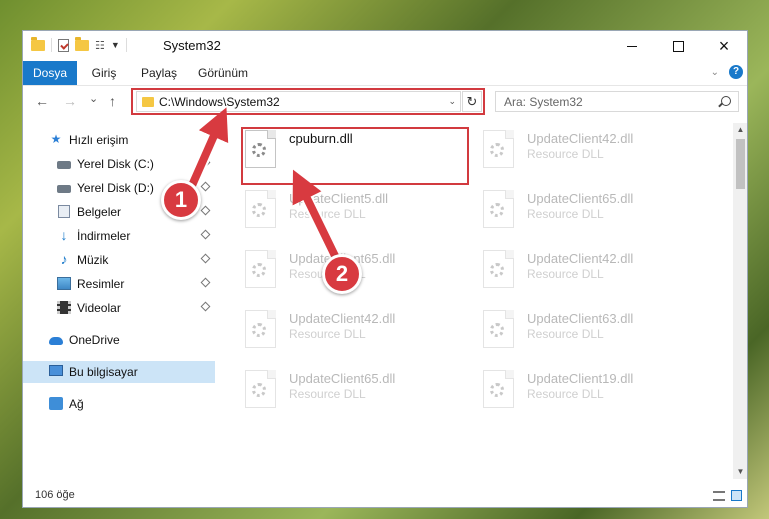  Describe the element at coordinates (181, 200) in the screenshot. I see `step-1-badge: 1` at that location.